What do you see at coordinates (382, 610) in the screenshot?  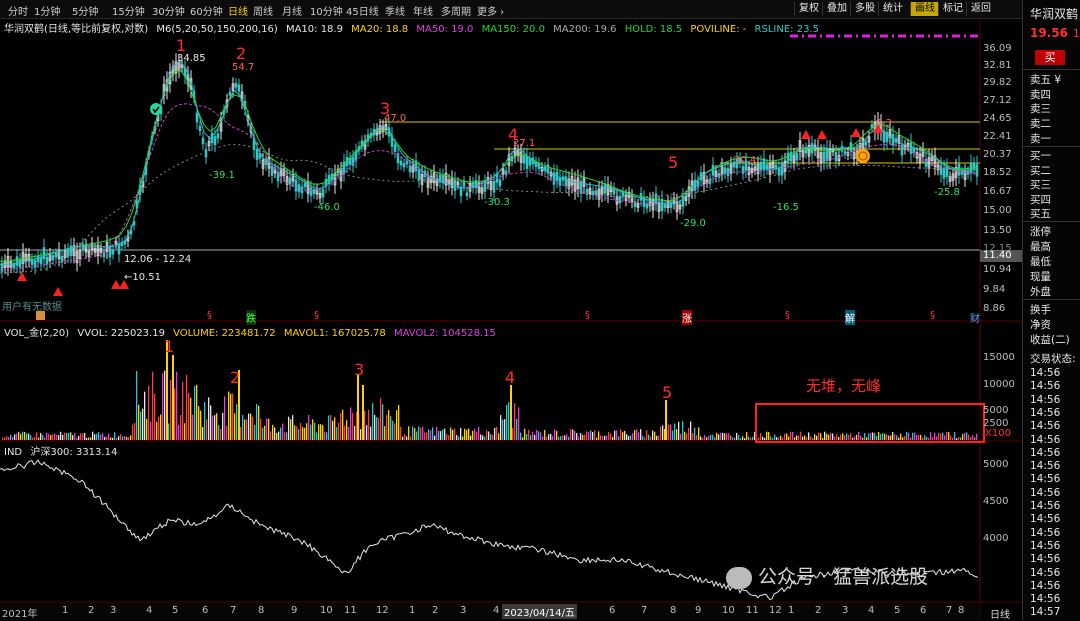 I see `x-tick: 12` at bounding box center [382, 610].